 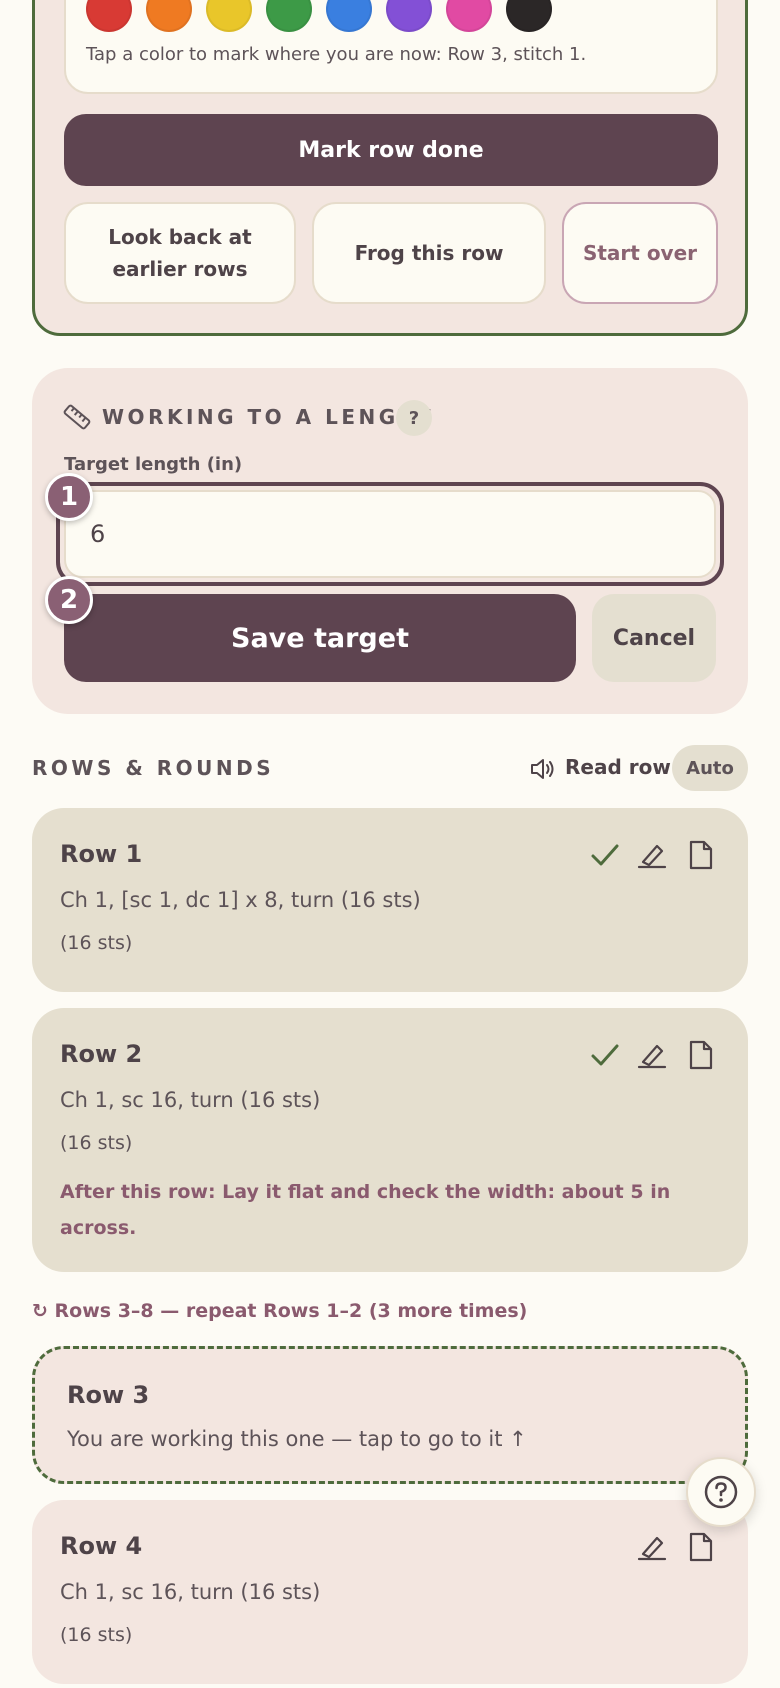 What do you see at coordinates (429, 253) in the screenshot?
I see `frog-row-button: Frog this row` at bounding box center [429, 253].